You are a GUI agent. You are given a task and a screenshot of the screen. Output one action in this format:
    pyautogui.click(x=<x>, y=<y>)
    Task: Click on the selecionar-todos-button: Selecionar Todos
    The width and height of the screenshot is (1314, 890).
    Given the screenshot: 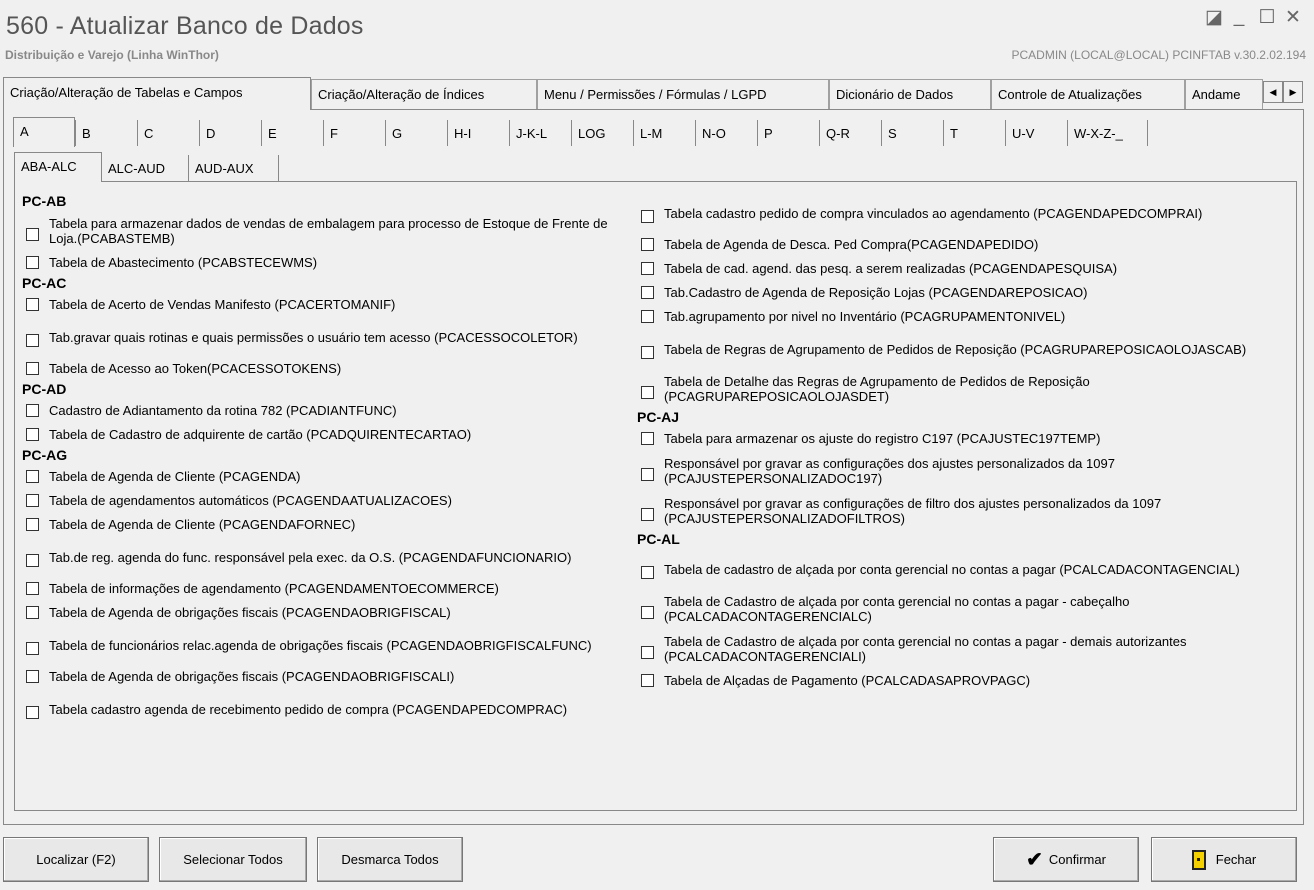 What is the action you would take?
    pyautogui.click(x=233, y=859)
    